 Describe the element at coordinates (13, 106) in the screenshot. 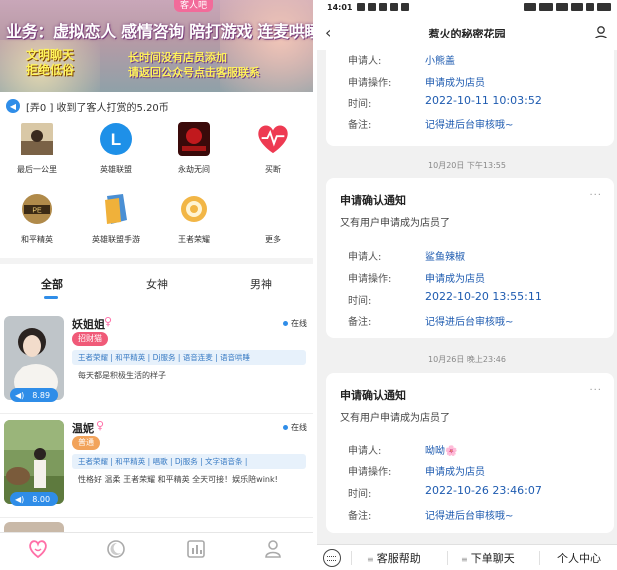

I see `speaker-icon: ◀` at that location.